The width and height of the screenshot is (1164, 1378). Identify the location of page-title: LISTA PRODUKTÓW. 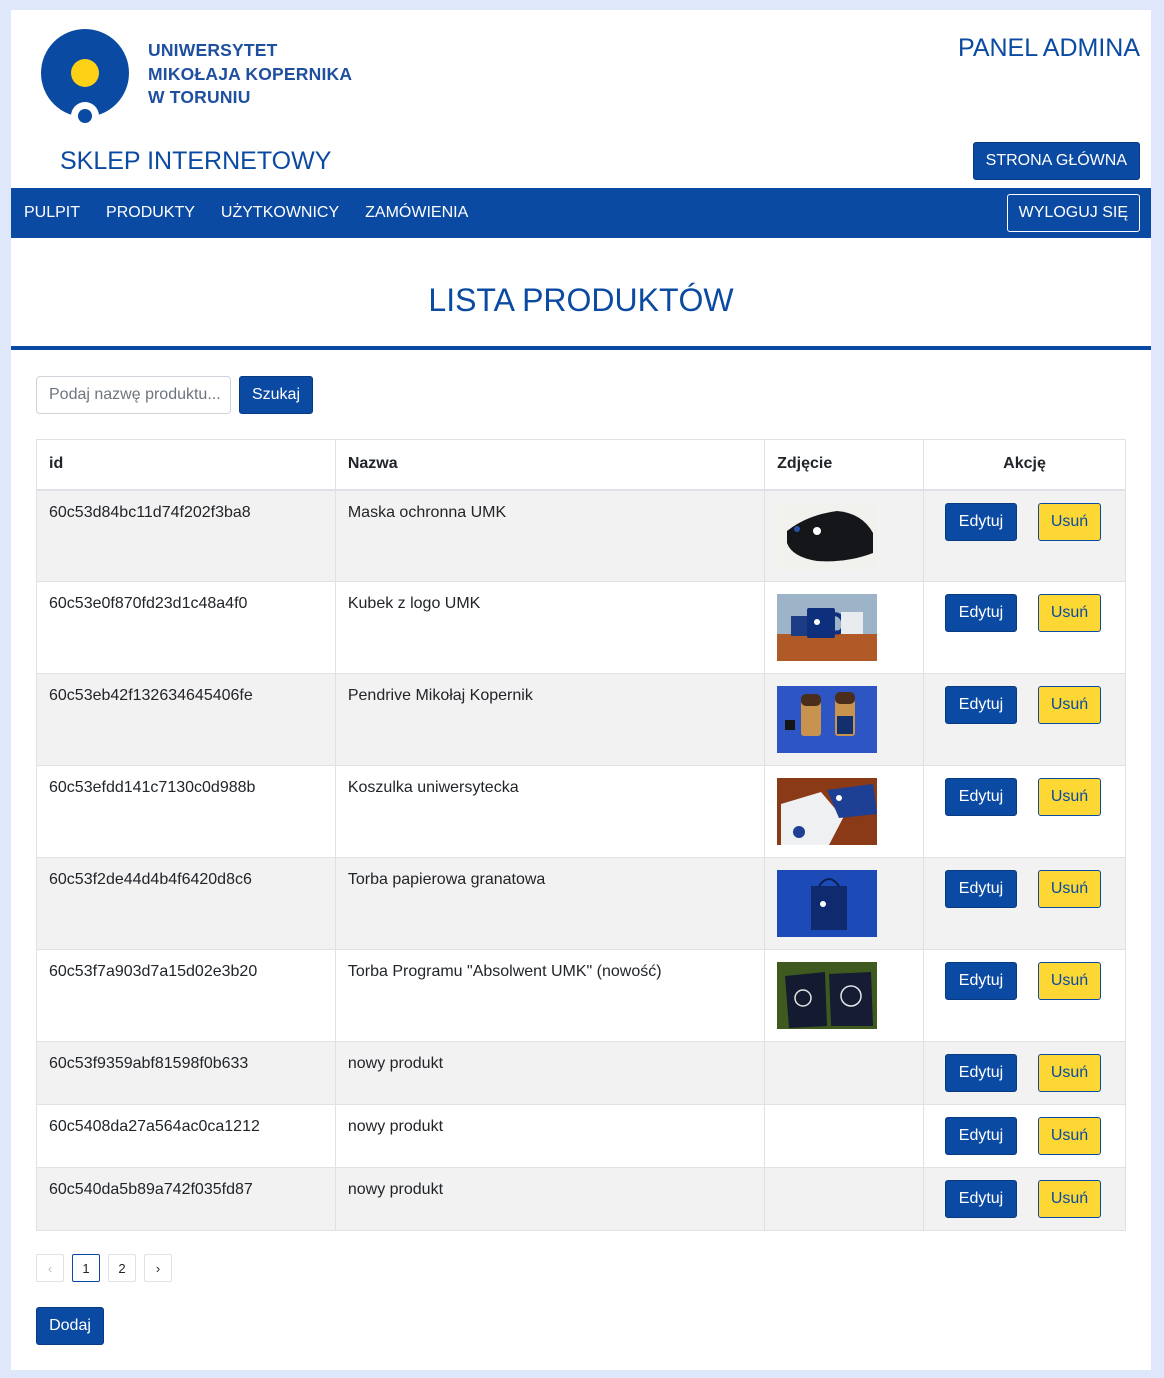
(581, 300).